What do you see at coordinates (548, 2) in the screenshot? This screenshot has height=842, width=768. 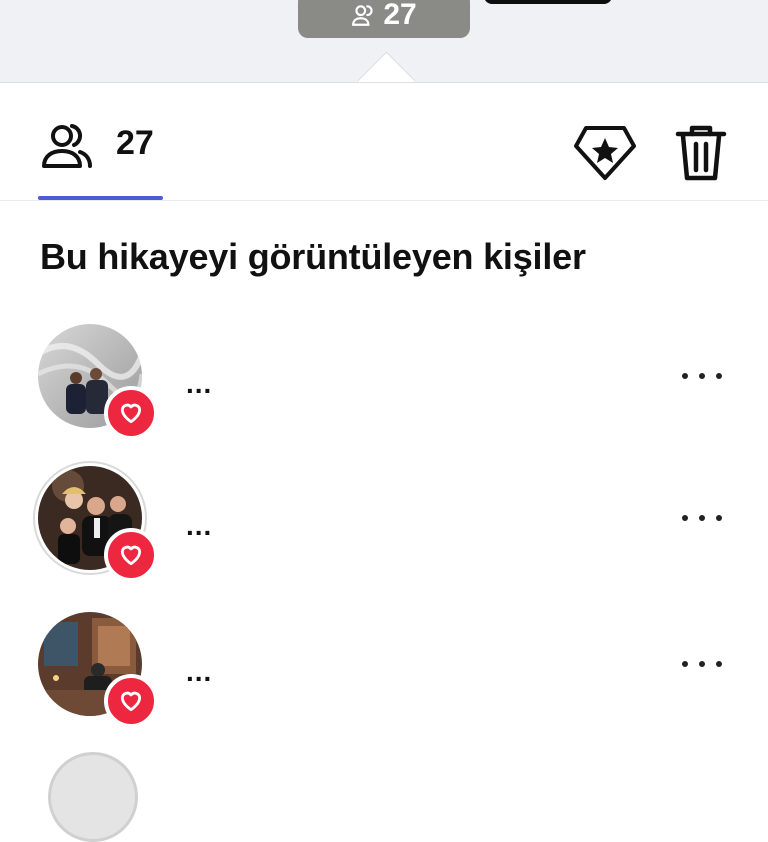 I see `story-thumbnail-next` at bounding box center [548, 2].